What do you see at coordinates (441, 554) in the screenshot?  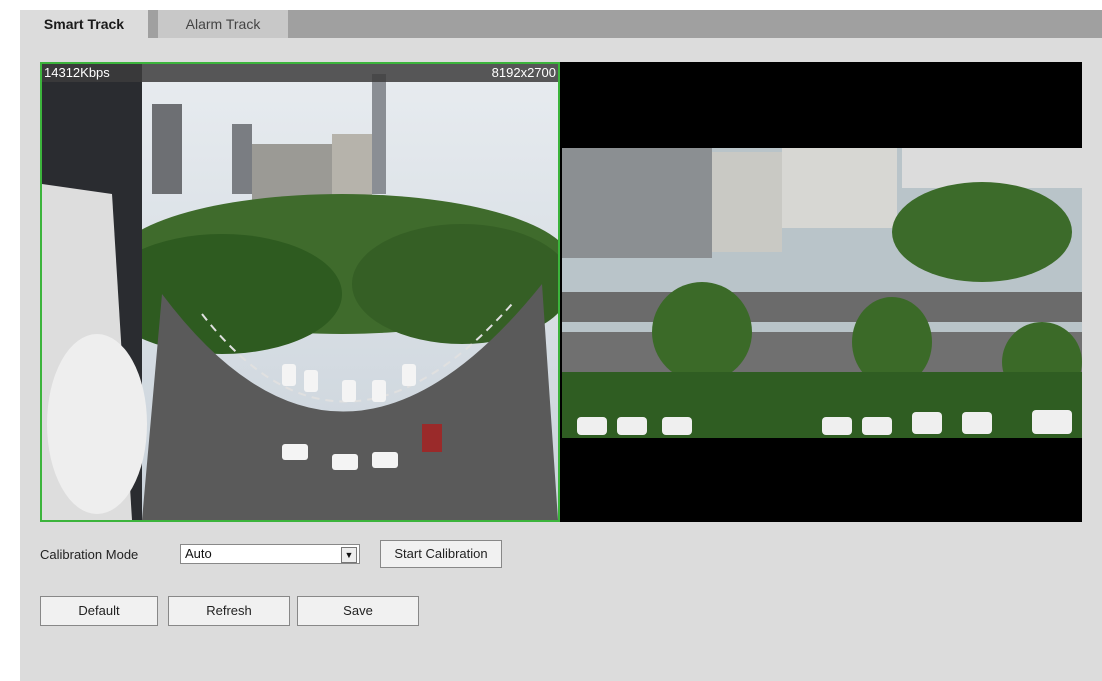 I see `start-calibration-button: Start Calibration` at bounding box center [441, 554].